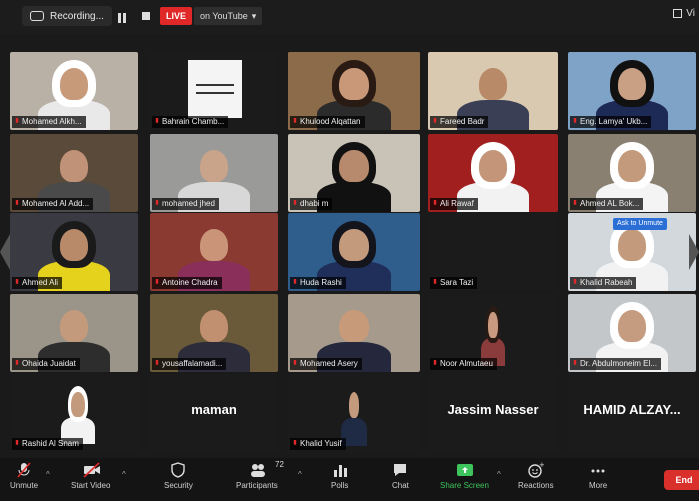 This screenshot has height=501, width=699. What do you see at coordinates (214, 413) in the screenshot?
I see `participant-tile: maman` at bounding box center [214, 413].